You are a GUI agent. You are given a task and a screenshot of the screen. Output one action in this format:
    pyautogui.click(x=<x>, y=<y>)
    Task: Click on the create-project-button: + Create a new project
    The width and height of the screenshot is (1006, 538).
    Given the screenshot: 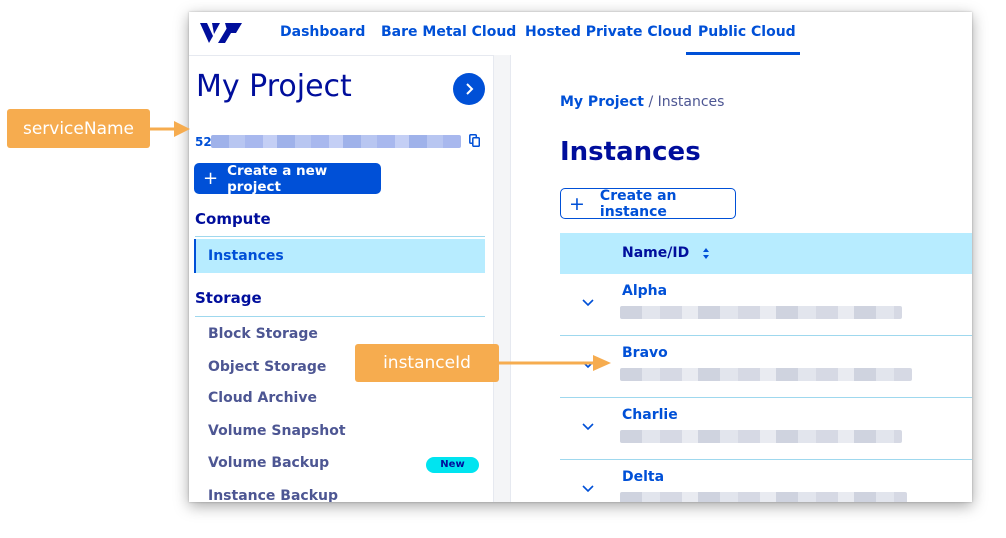 What is the action you would take?
    pyautogui.click(x=287, y=178)
    